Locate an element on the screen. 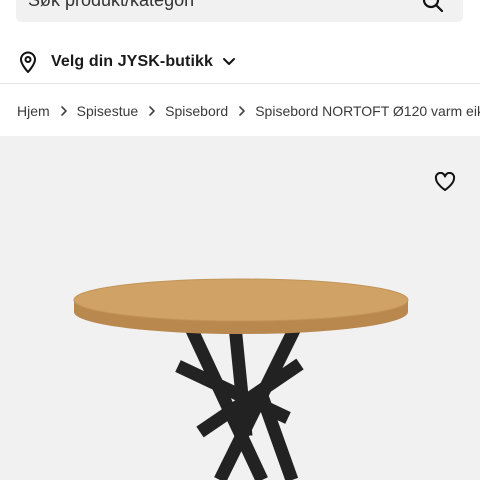 This screenshot has height=480, width=480. table-legs is located at coordinates (239, 401).